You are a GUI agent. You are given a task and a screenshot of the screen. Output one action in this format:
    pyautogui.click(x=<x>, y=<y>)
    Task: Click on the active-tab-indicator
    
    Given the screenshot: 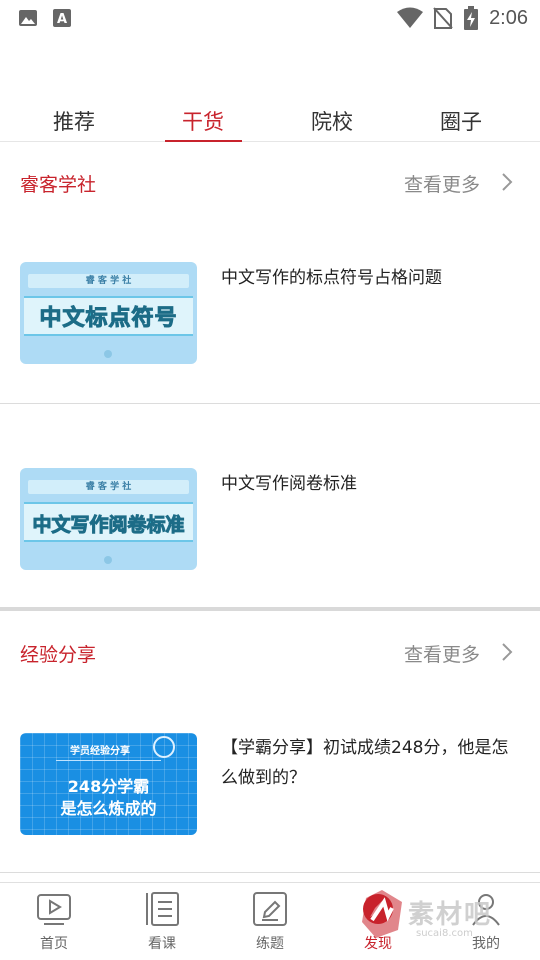 What is the action you would take?
    pyautogui.click(x=203, y=141)
    